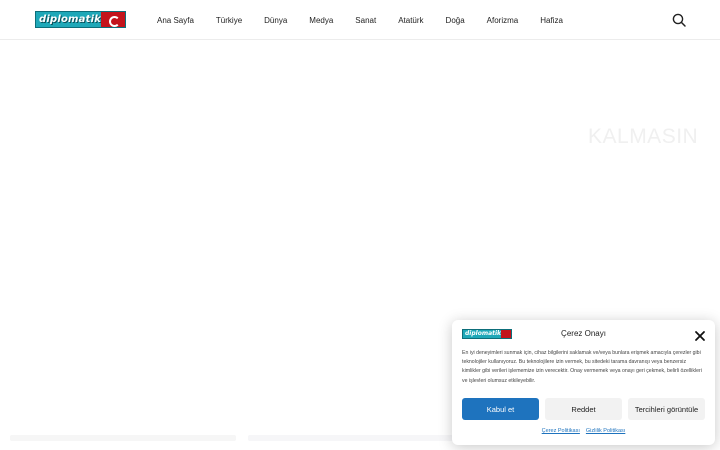 This screenshot has width=720, height=450. I want to click on nav-item-ana-sayfa: Ana Sayfa, so click(175, 20).